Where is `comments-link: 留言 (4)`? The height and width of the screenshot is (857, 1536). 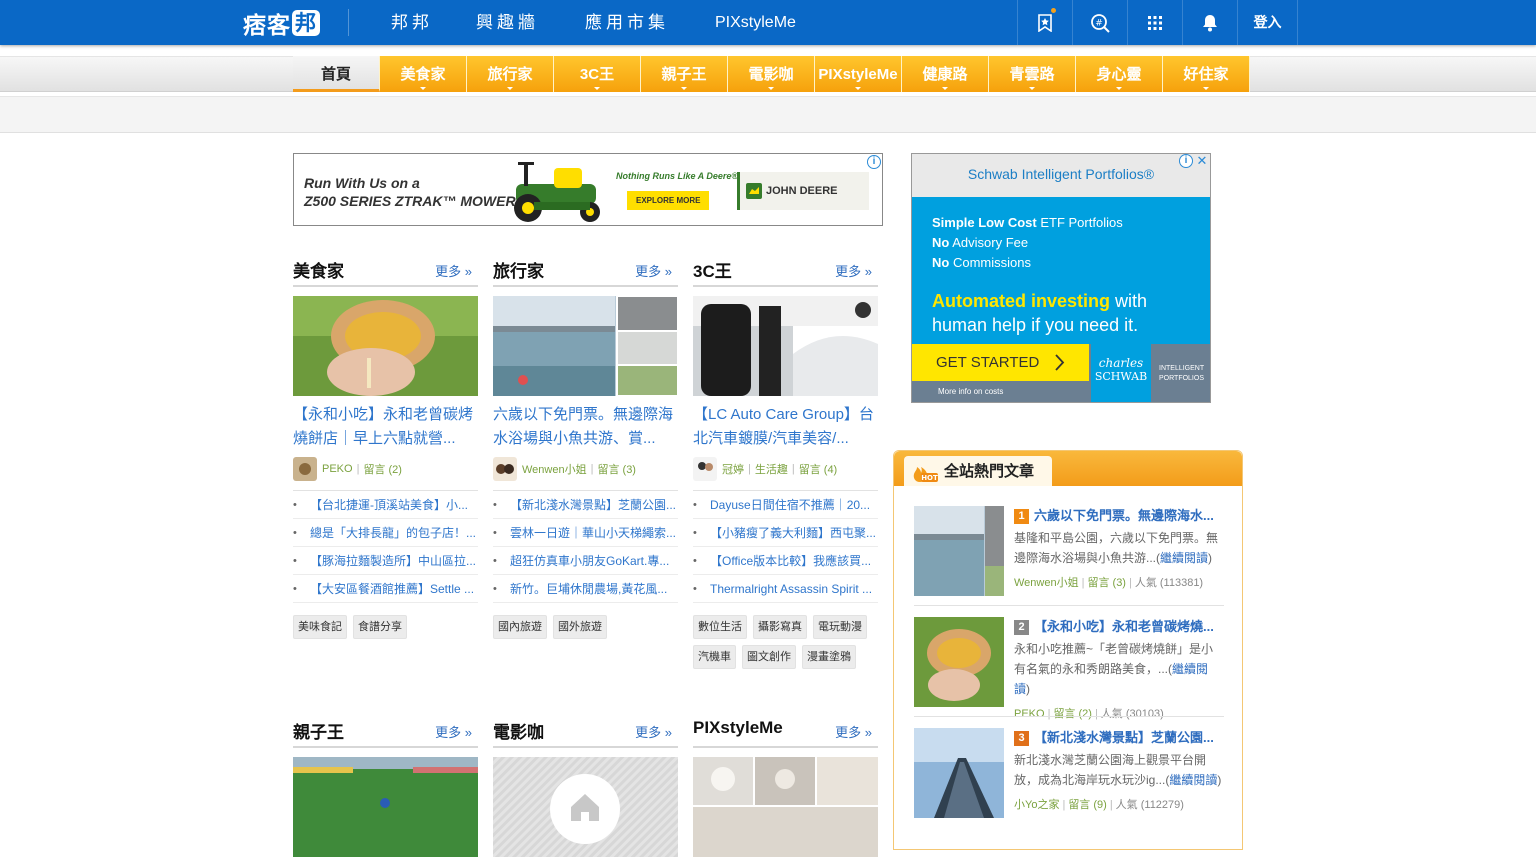
comments-link: 留言 (4) is located at coordinates (818, 469).